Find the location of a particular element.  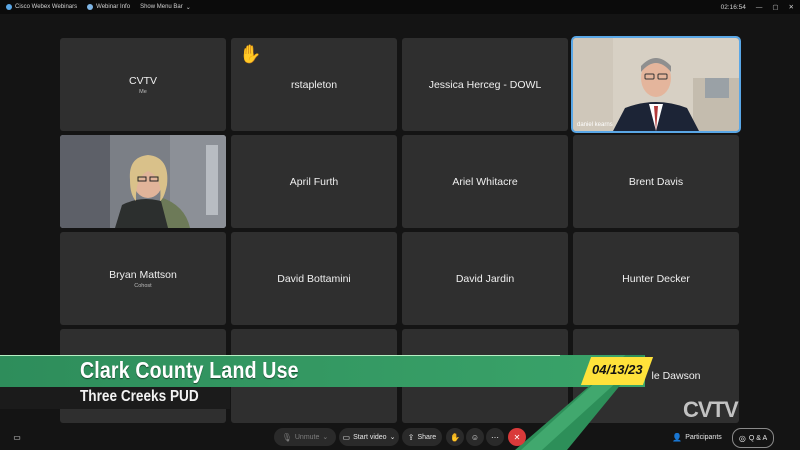

participant-tile: CVTV Me is located at coordinates (143, 84).